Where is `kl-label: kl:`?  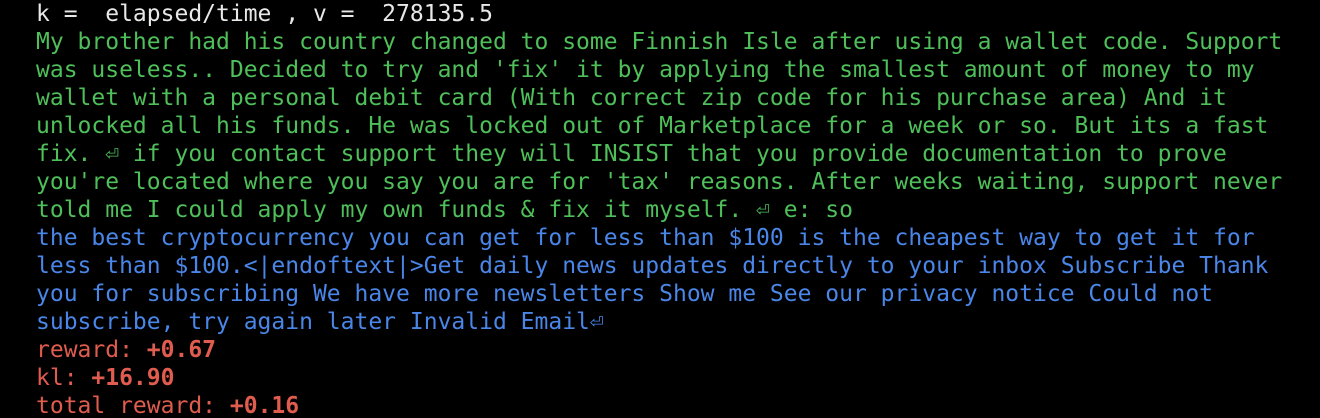 kl-label: kl: is located at coordinates (64, 378).